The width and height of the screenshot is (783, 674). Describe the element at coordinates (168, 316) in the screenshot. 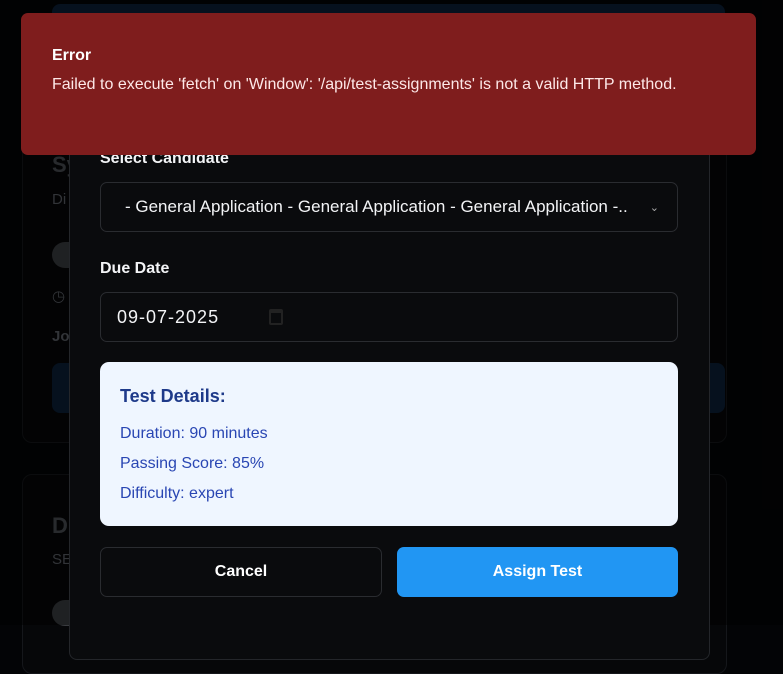

I see `due-date-value: 09-07-2025` at that location.